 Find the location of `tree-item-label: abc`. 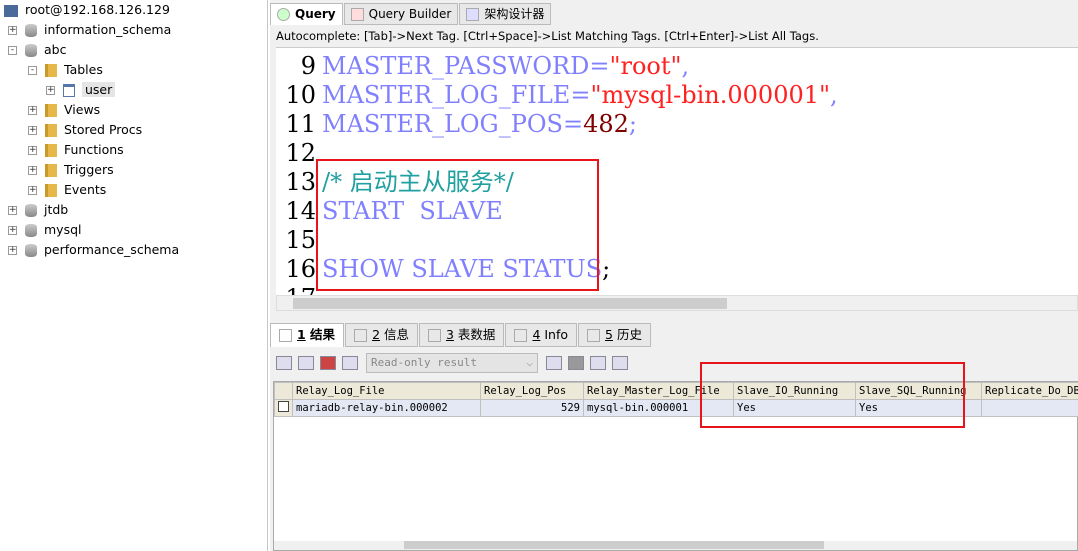

tree-item-label: abc is located at coordinates (55, 49).